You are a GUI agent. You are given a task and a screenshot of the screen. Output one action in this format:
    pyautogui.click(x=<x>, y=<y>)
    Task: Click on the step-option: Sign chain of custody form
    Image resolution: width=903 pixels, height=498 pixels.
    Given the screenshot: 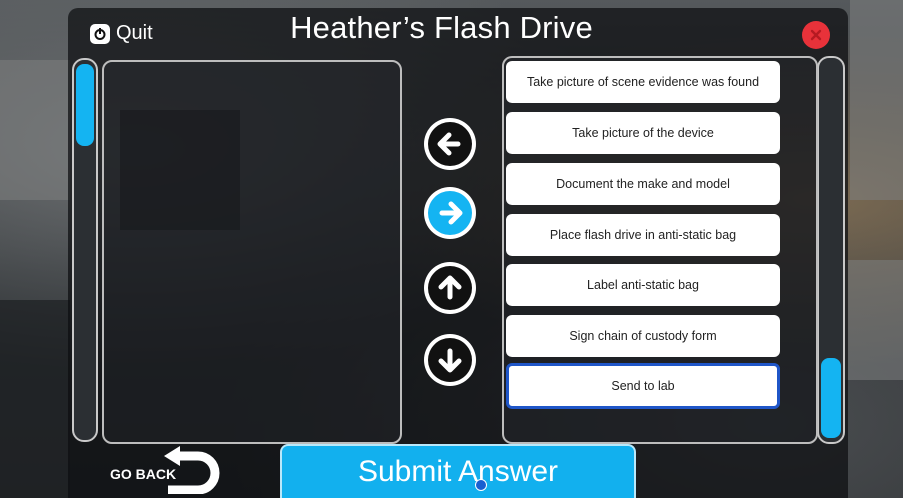 What is the action you would take?
    pyautogui.click(x=643, y=336)
    